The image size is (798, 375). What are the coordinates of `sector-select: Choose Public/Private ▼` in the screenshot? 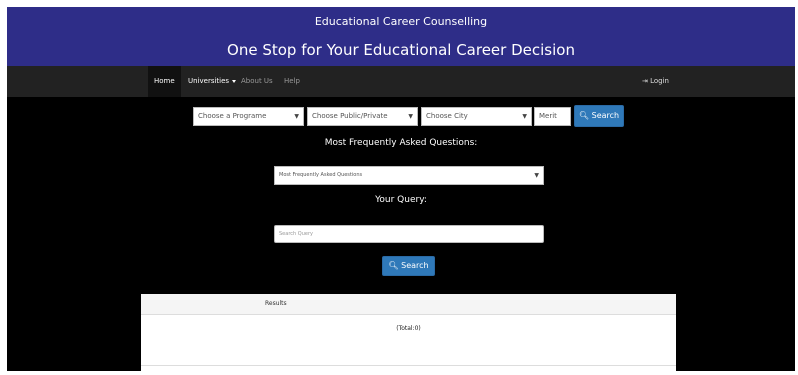 It's located at (362, 116).